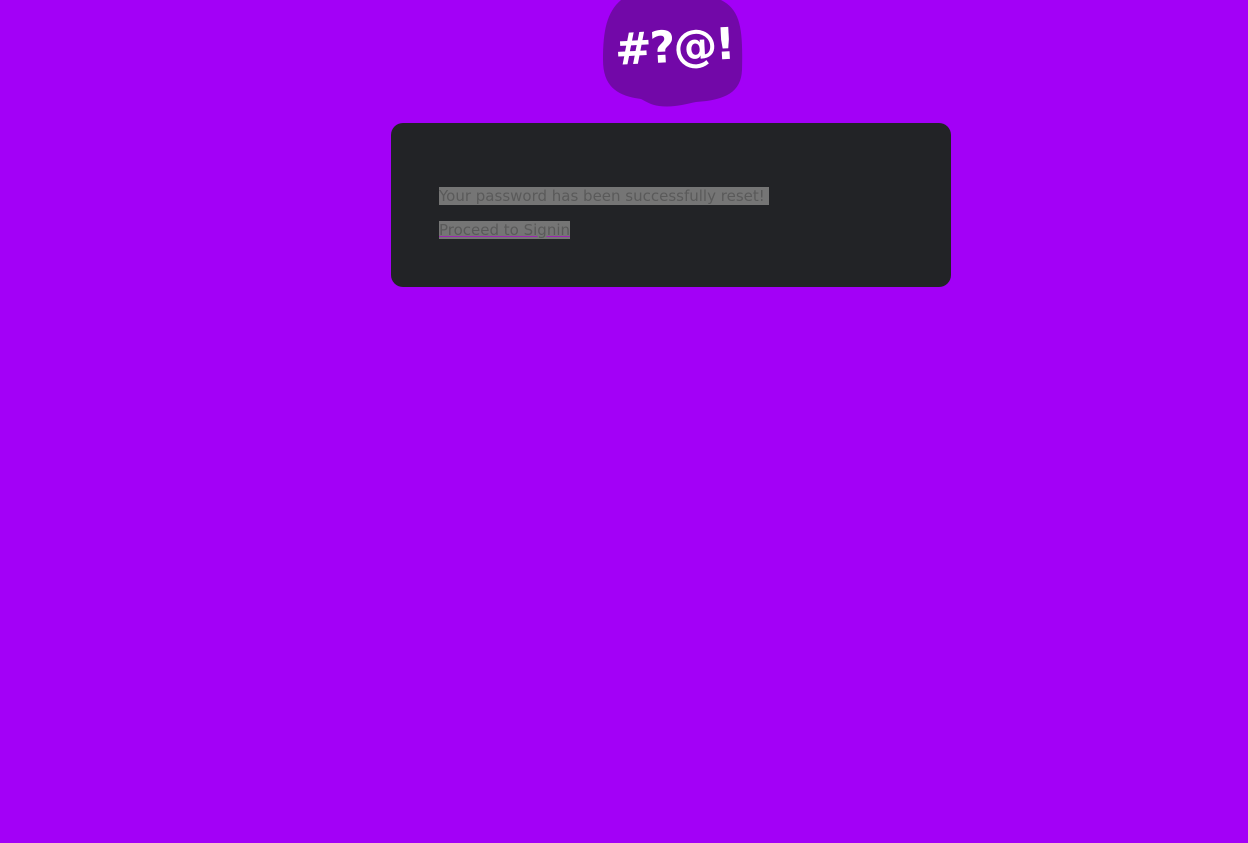 The width and height of the screenshot is (1248, 843). I want to click on logo-text: #?@!, so click(674, 47).